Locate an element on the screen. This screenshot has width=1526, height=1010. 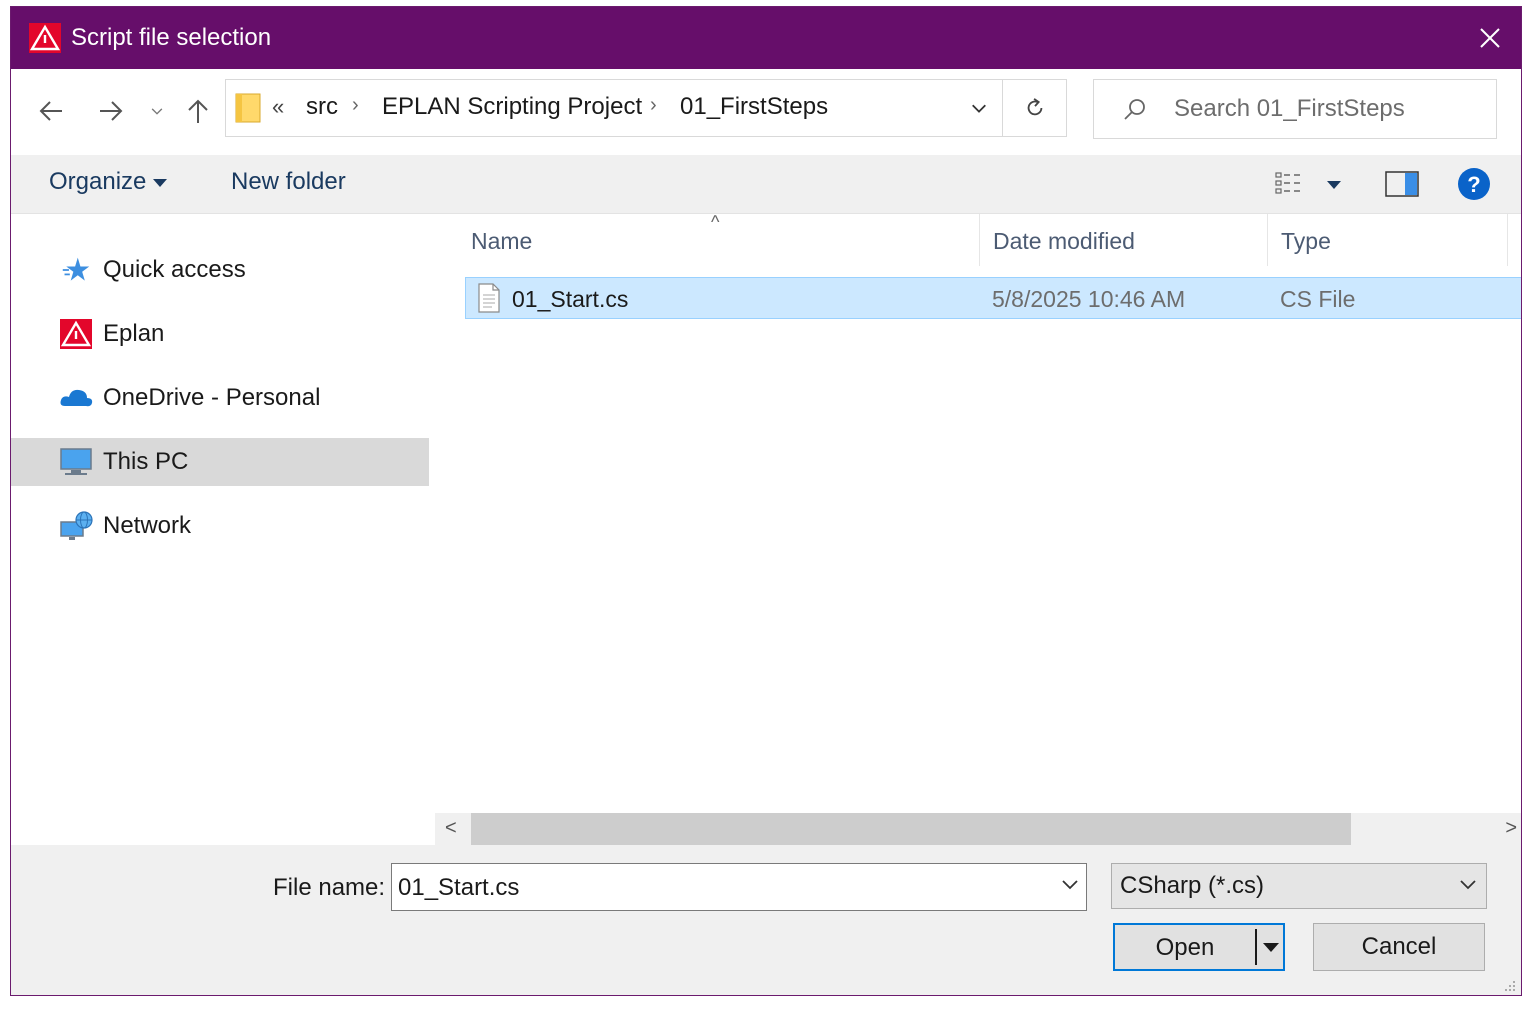
file-name-label: File name: is located at coordinates (329, 887).